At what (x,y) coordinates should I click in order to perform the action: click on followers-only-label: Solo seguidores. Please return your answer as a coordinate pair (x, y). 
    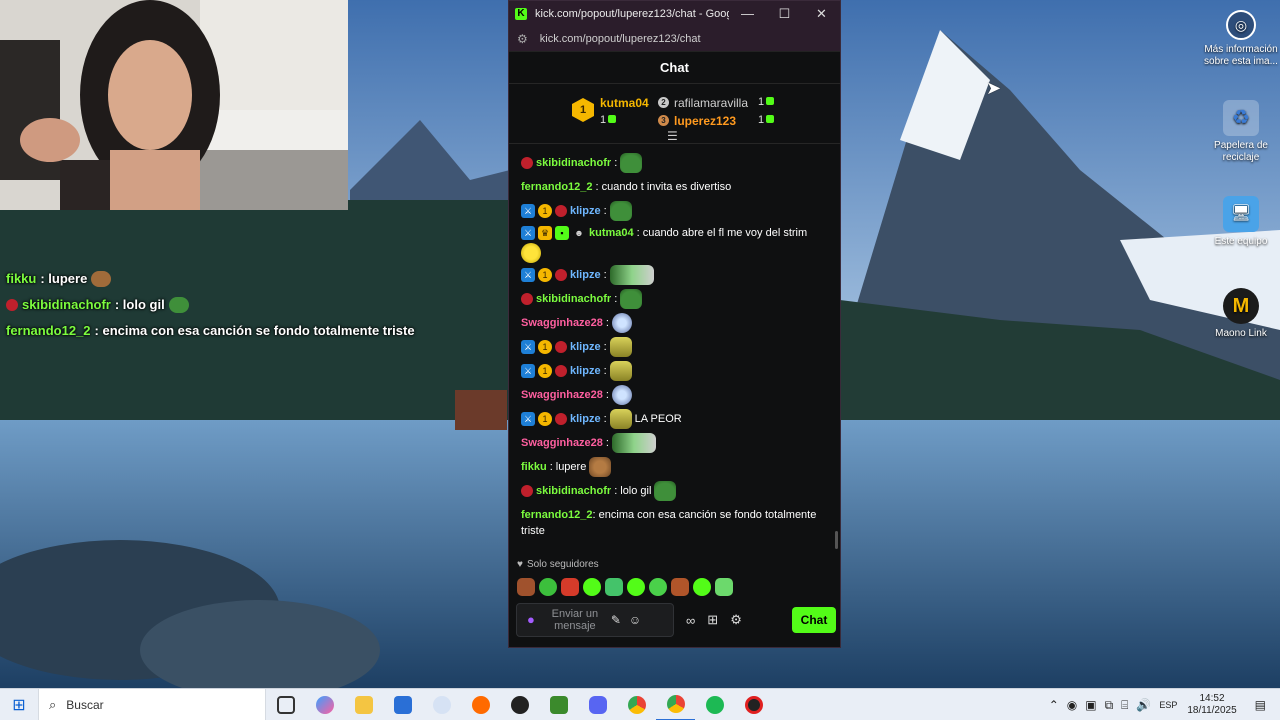
    Looking at the image, I should click on (562, 564).